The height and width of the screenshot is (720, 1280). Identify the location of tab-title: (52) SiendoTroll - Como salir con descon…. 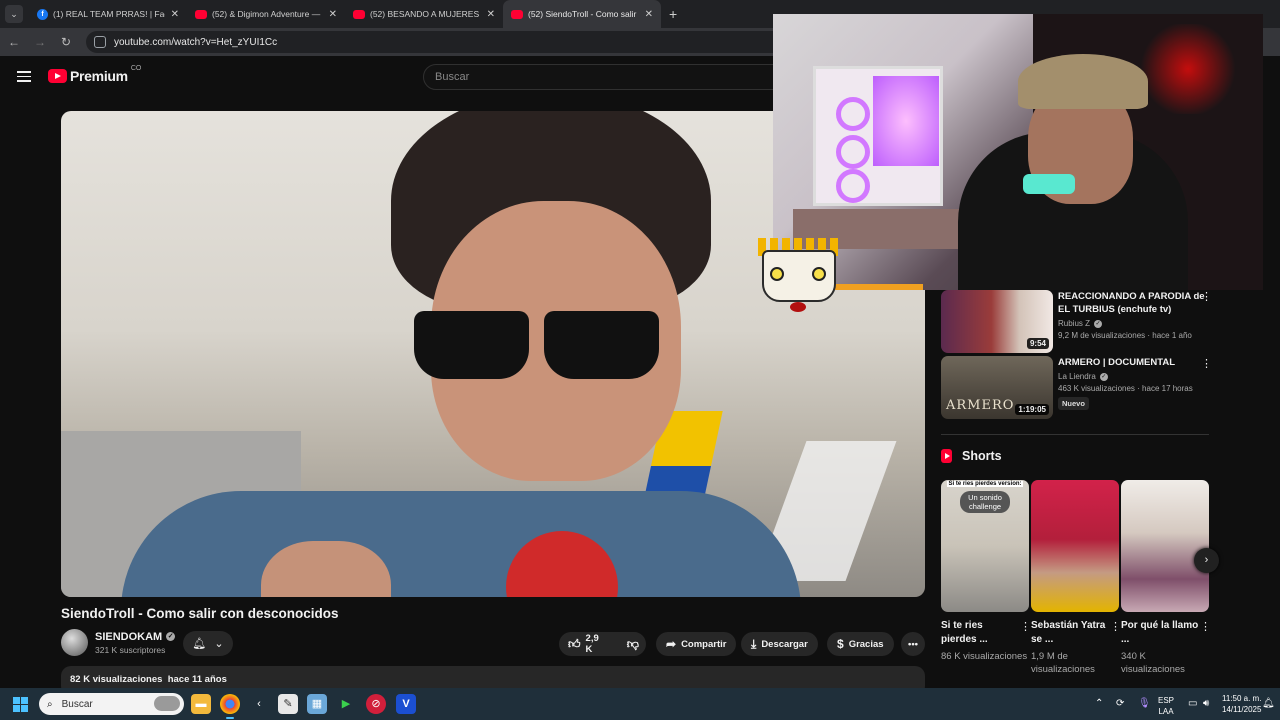
(583, 14).